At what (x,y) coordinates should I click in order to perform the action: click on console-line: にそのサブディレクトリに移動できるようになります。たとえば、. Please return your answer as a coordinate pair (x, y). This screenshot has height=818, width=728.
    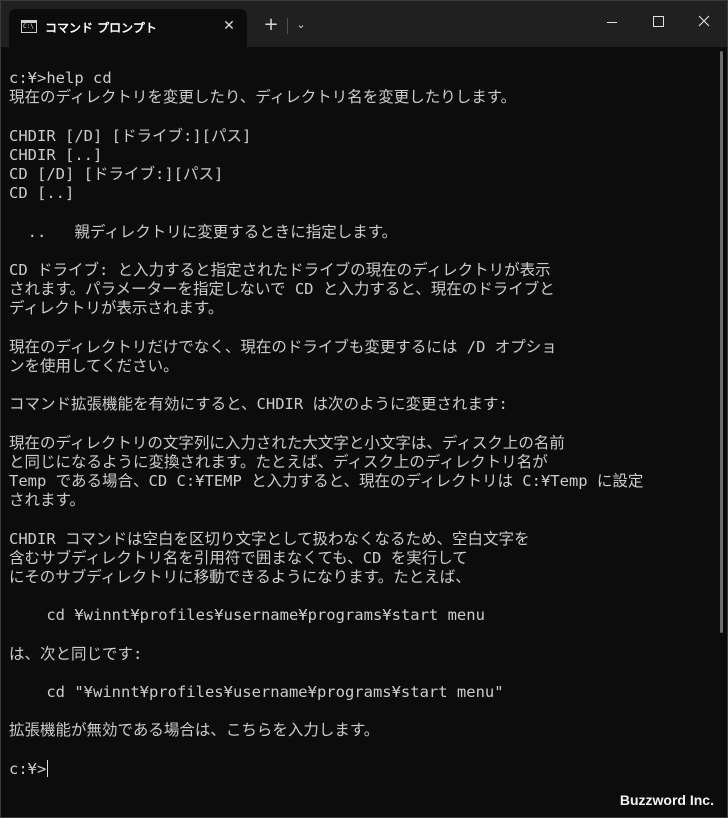
    Looking at the image, I should click on (240, 576).